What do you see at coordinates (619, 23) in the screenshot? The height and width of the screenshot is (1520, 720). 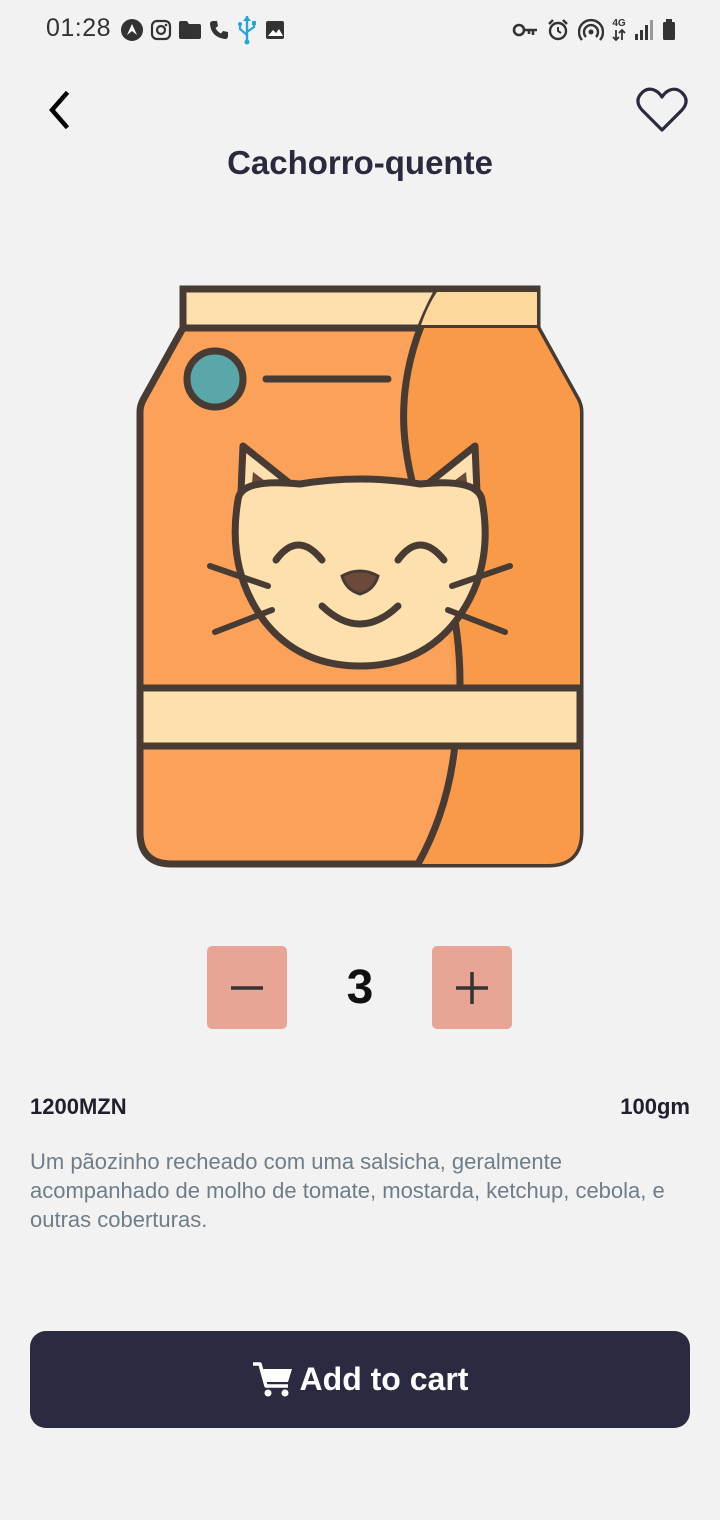 I see `network-type-label: 4G` at bounding box center [619, 23].